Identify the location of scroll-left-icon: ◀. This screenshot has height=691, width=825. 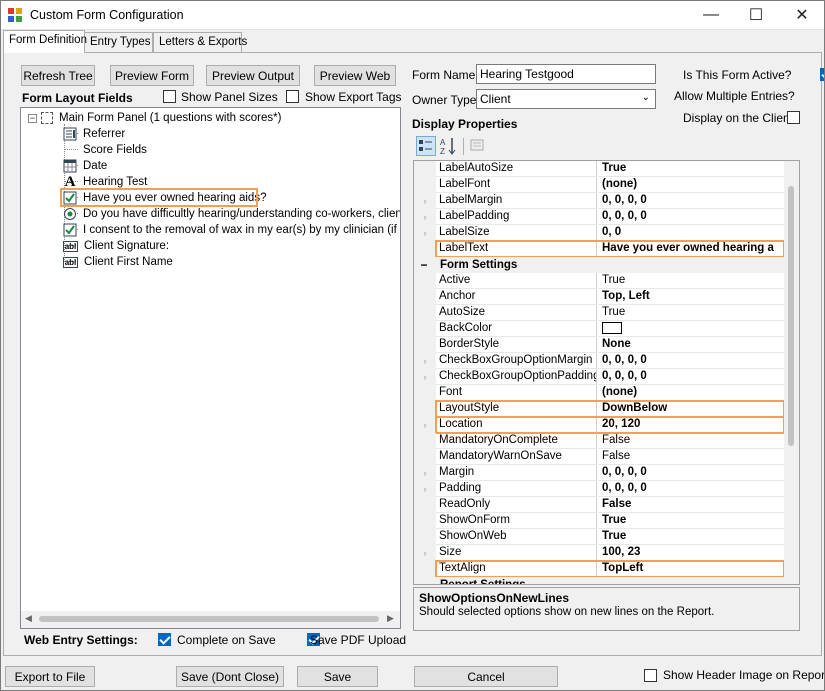
(28, 618).